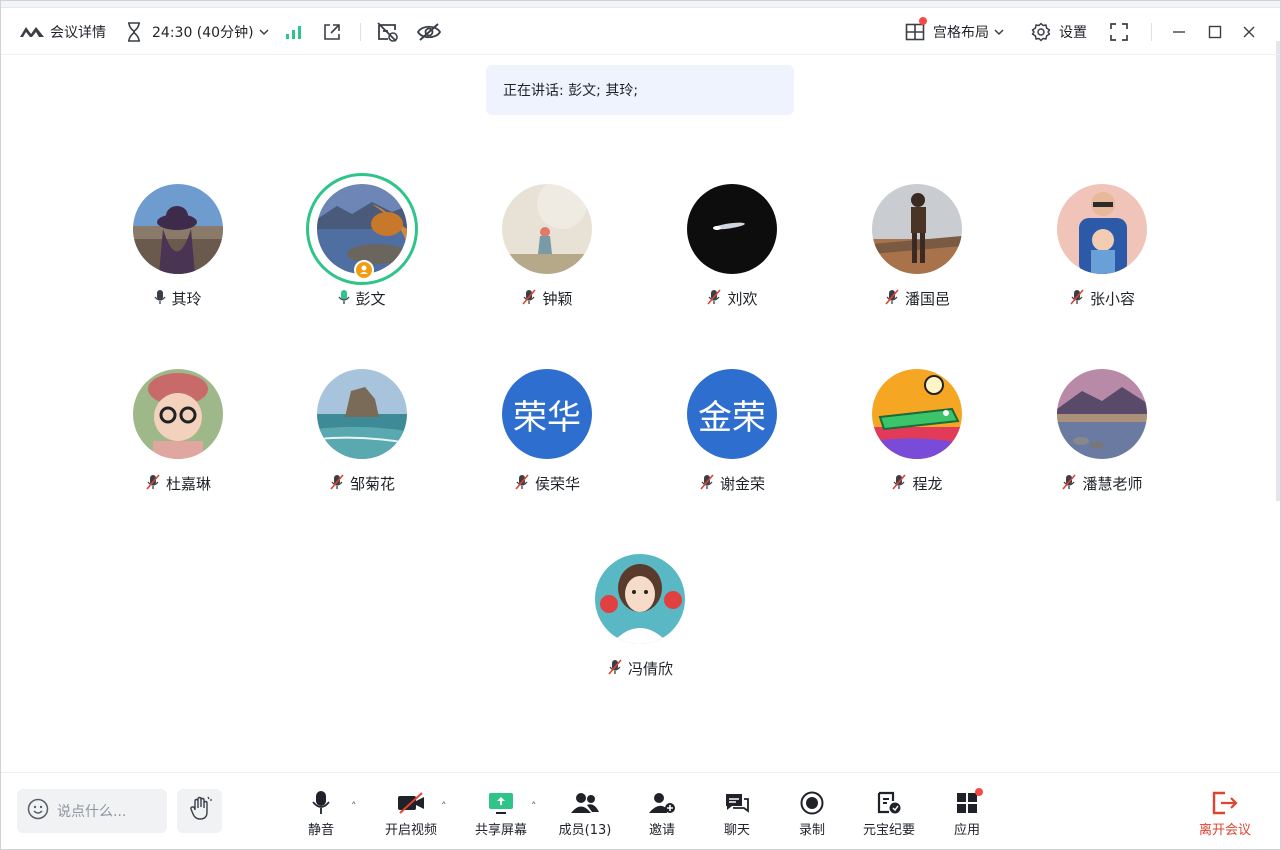 The image size is (1281, 850). I want to click on share-screen-icon, so click(501, 803).